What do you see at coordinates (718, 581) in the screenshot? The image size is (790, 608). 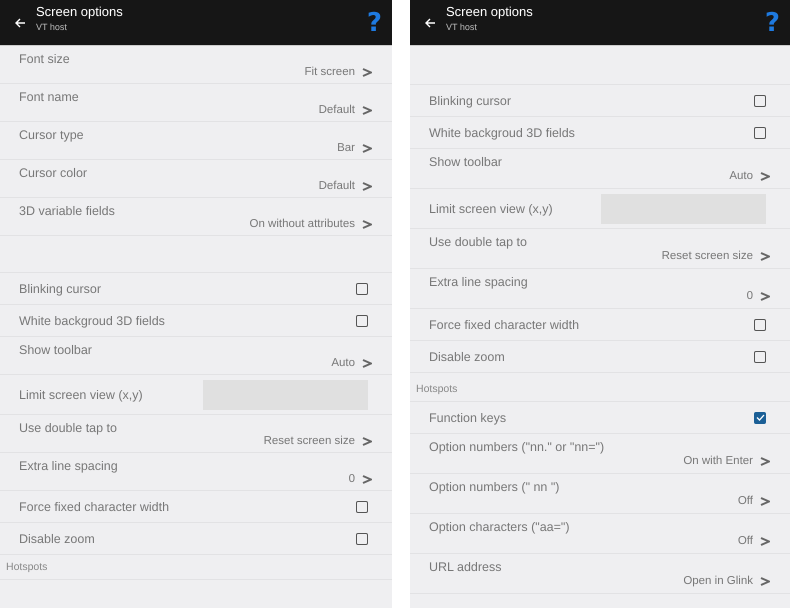 I see `setting-value: Open in Glink` at bounding box center [718, 581].